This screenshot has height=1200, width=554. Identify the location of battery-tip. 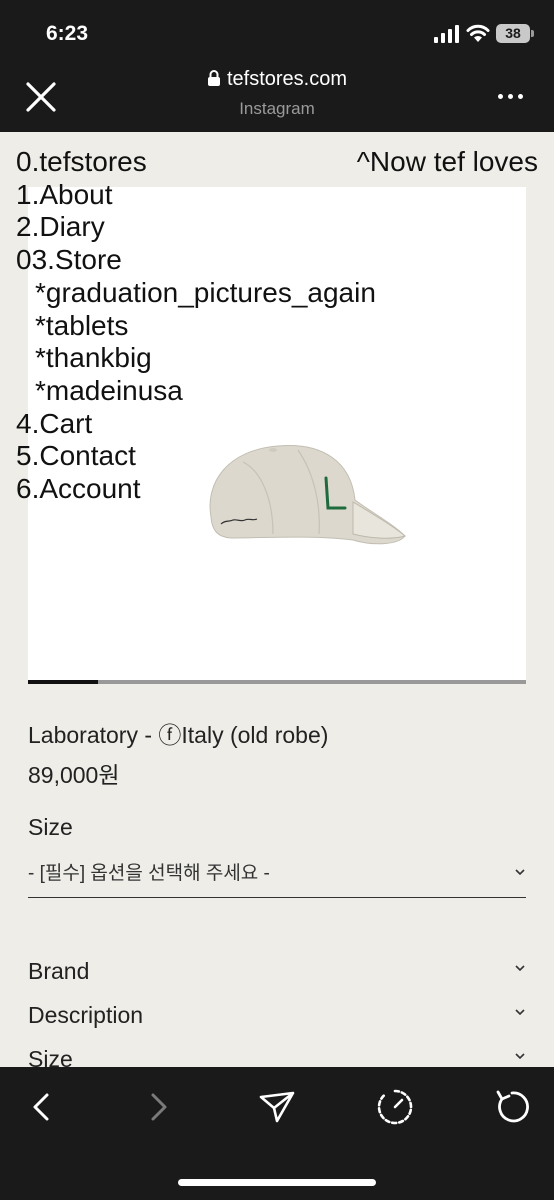
(532, 33).